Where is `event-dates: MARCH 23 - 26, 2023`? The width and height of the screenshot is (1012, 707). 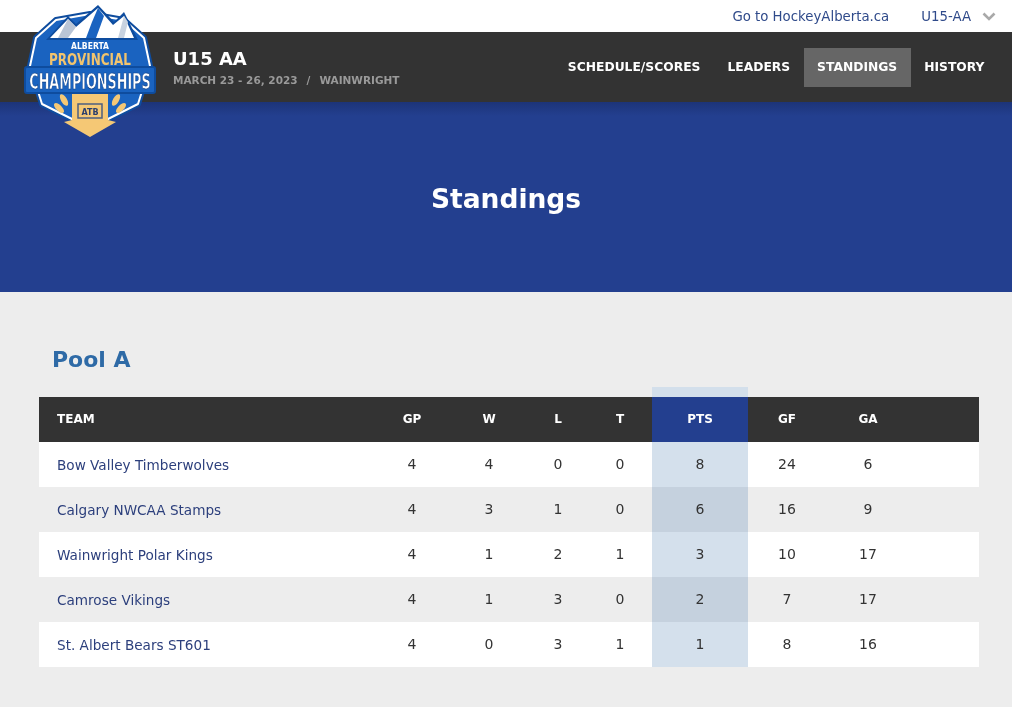
event-dates: MARCH 23 - 26, 2023 is located at coordinates (235, 79).